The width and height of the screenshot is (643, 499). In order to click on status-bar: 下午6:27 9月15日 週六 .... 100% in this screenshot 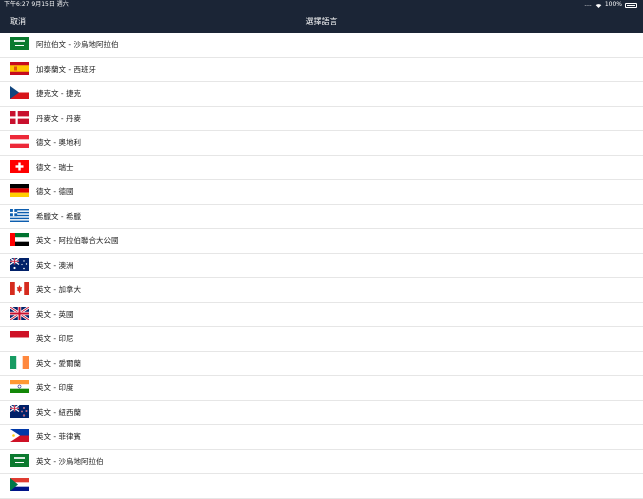, I will do `click(321, 5)`.